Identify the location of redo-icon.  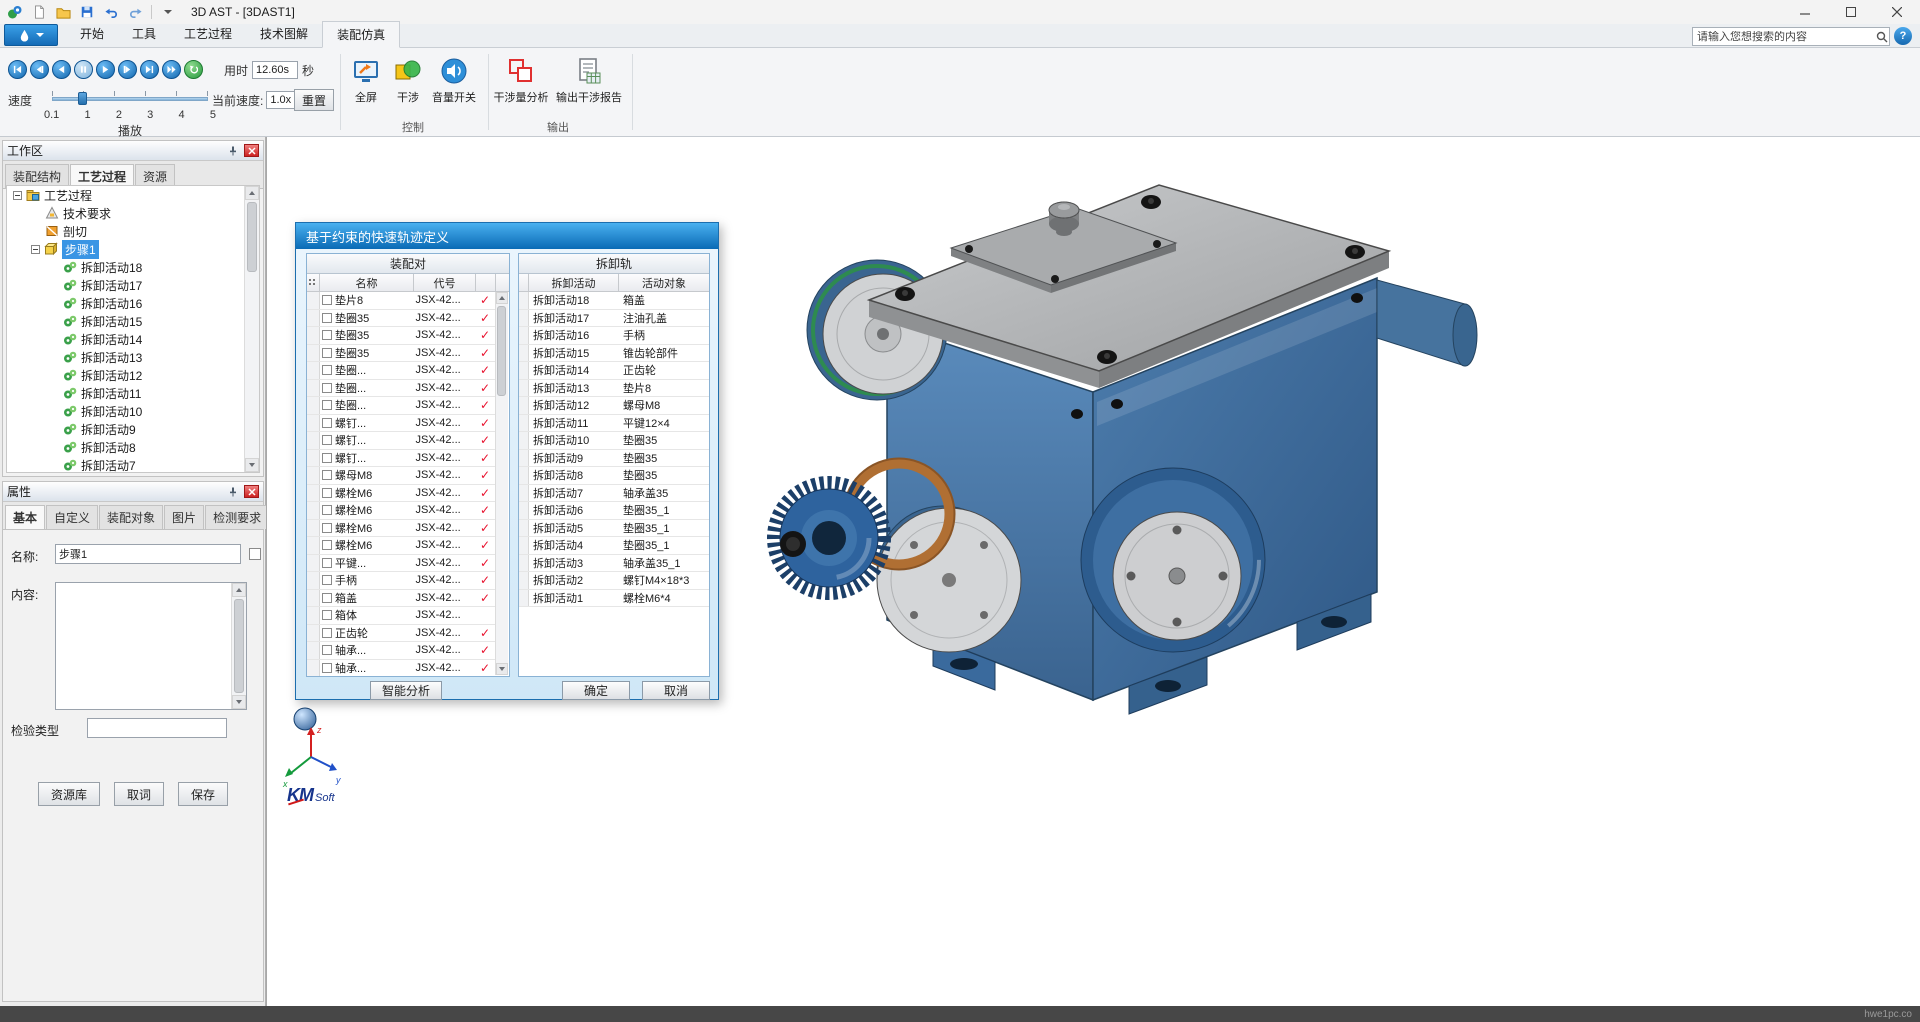
(135, 12).